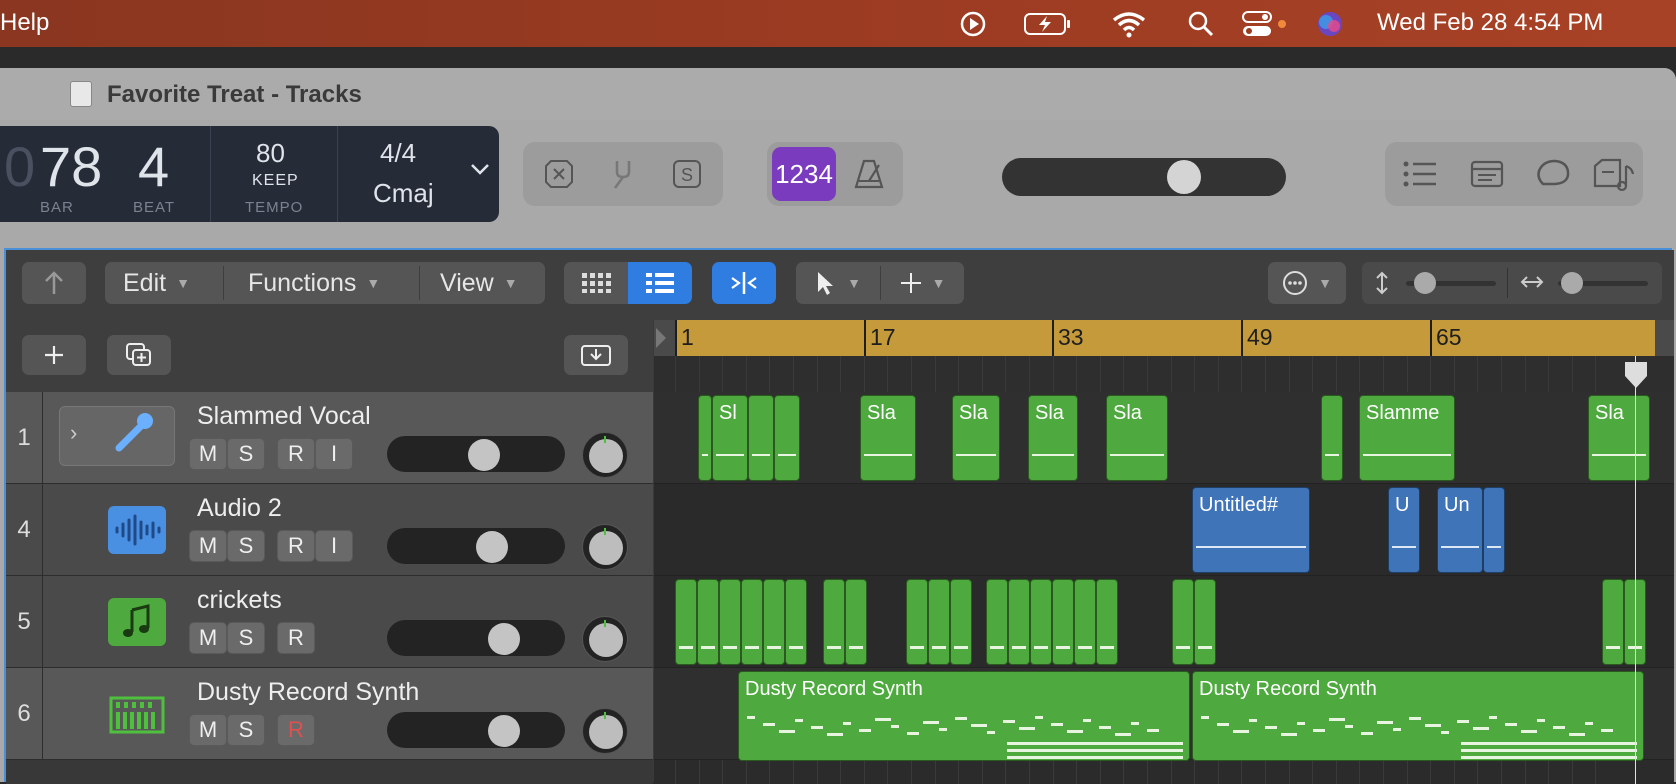  Describe the element at coordinates (1553, 174) in the screenshot. I see `loop-browser-icon` at that location.